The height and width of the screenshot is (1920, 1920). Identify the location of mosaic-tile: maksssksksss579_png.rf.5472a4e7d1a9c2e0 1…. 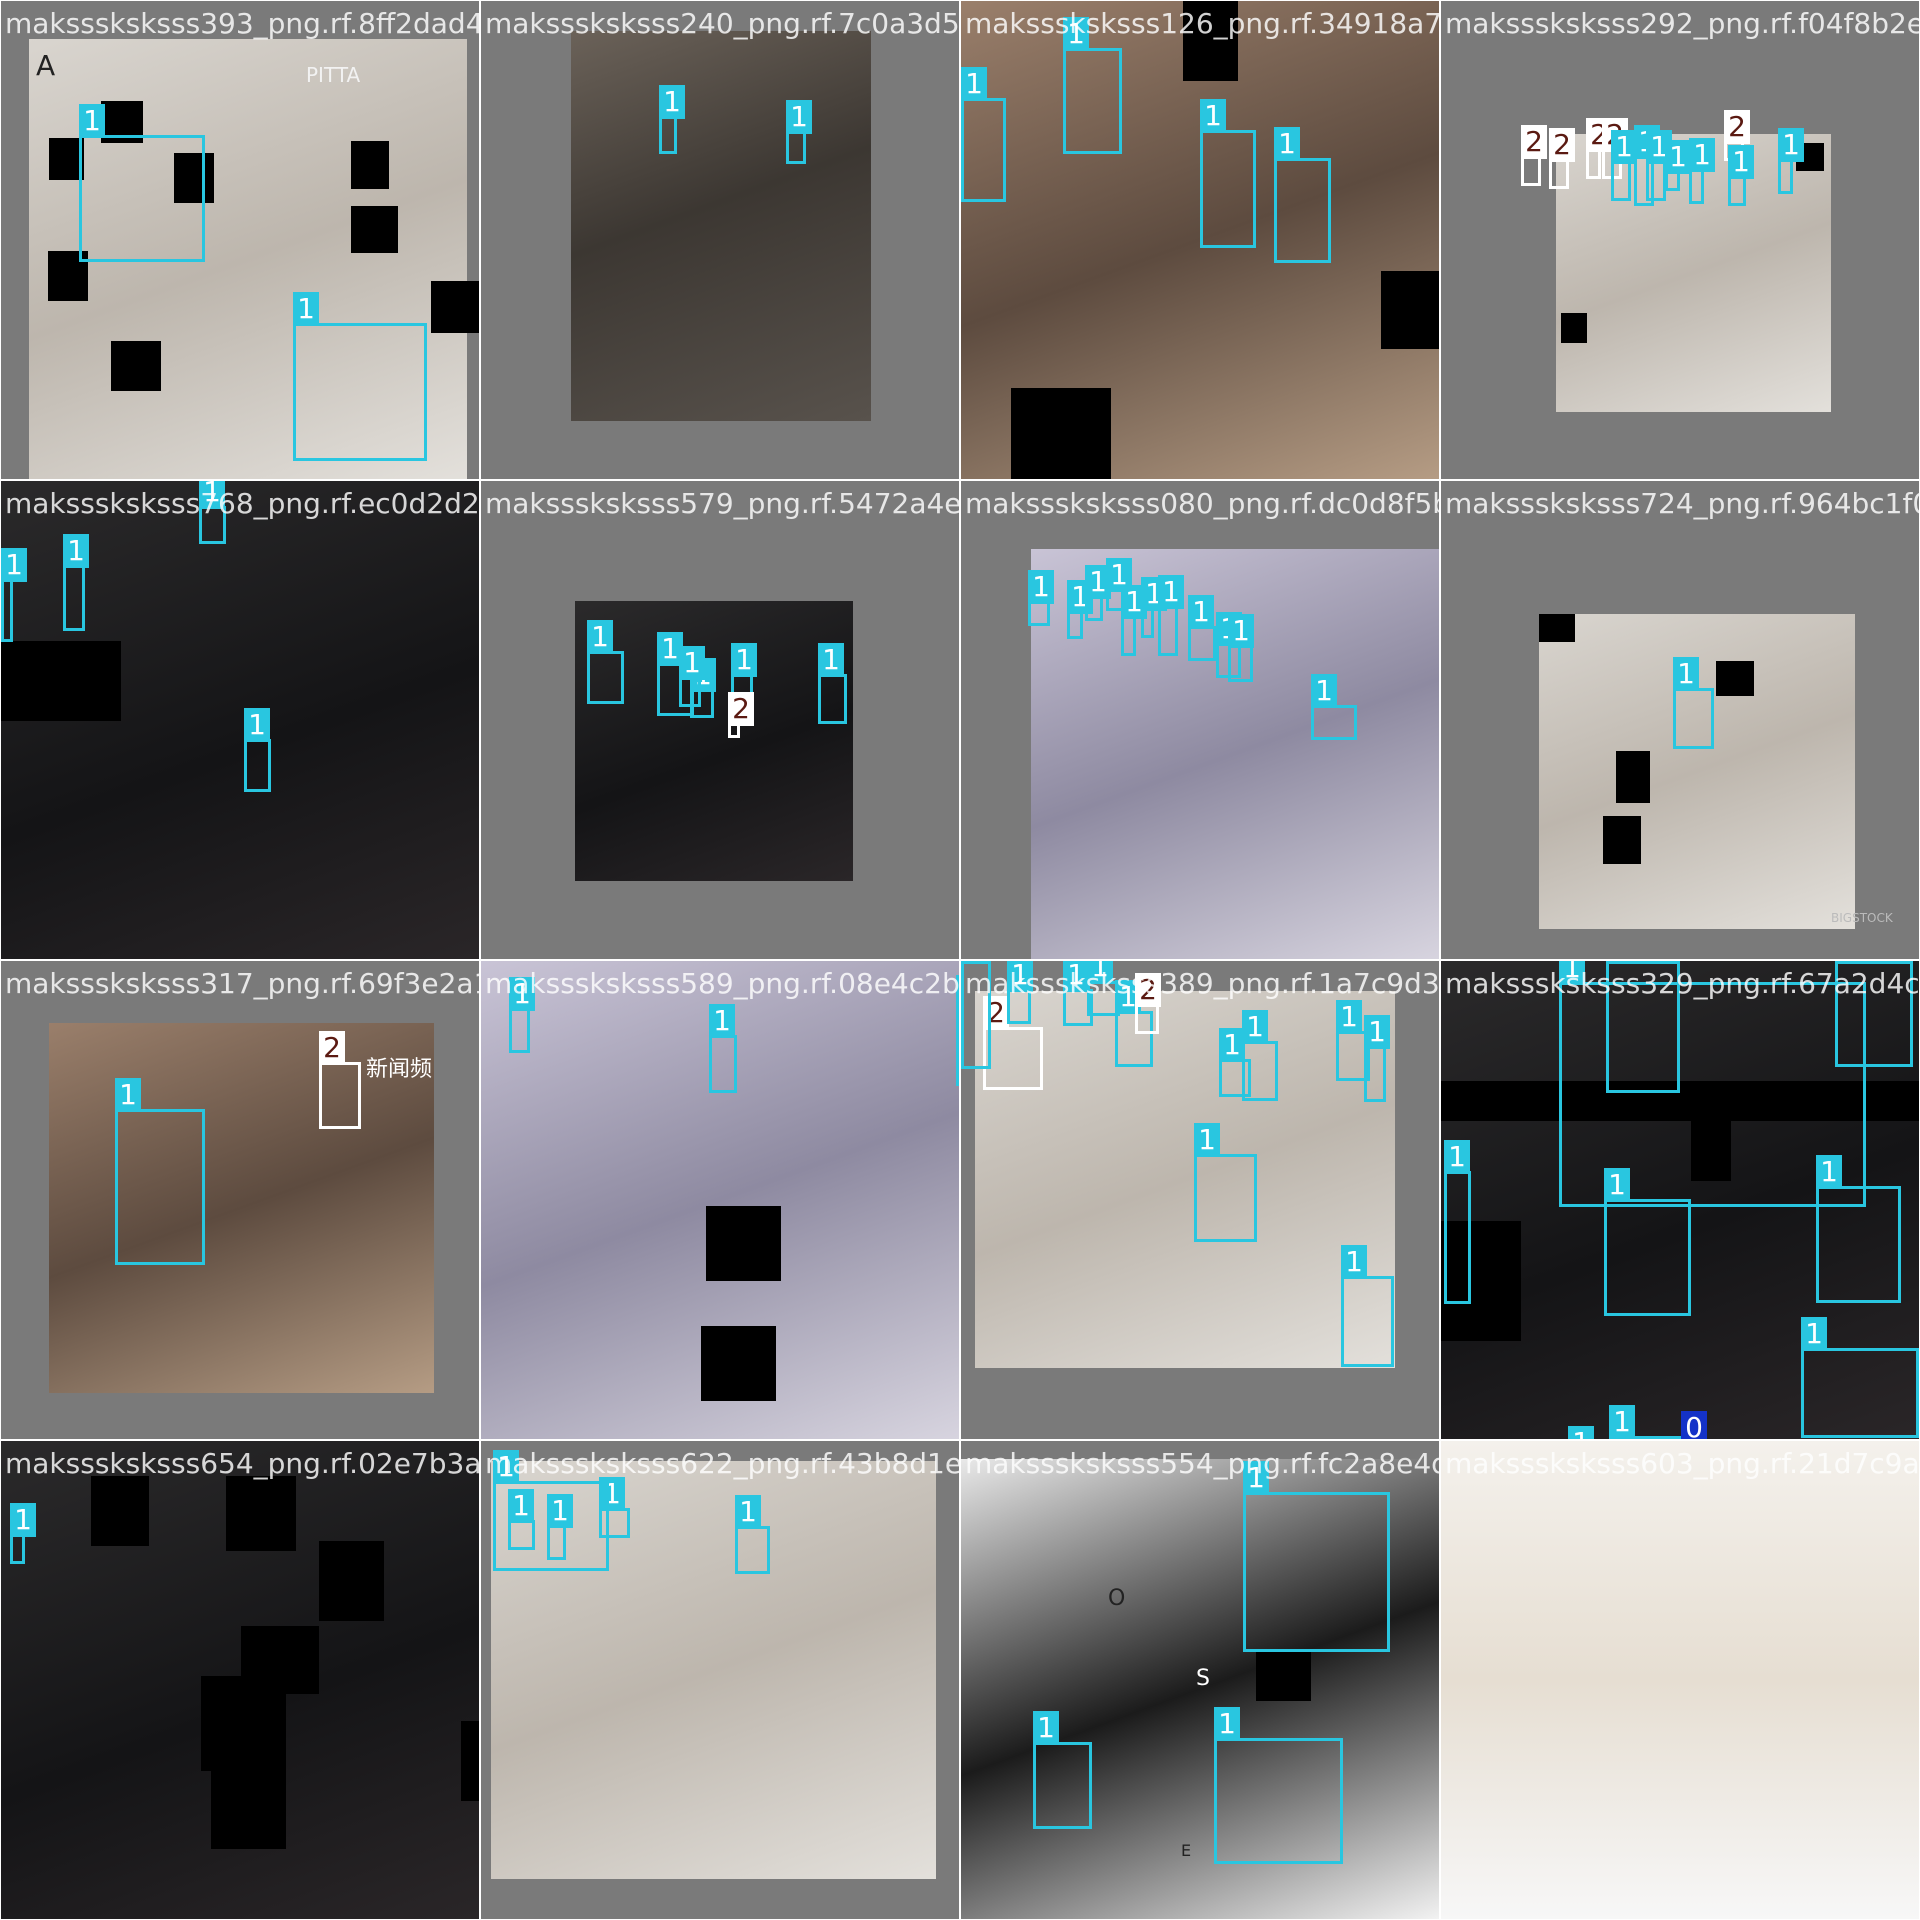
(720, 720).